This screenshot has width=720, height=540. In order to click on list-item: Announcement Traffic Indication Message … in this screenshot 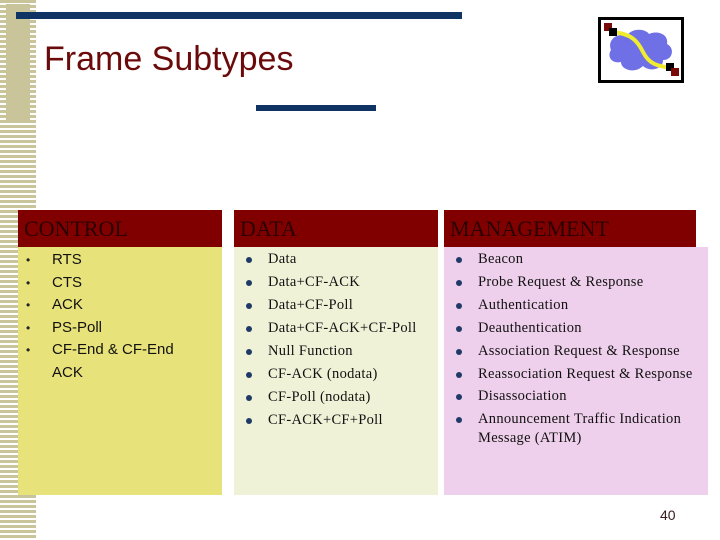, I will do `click(570, 429)`.